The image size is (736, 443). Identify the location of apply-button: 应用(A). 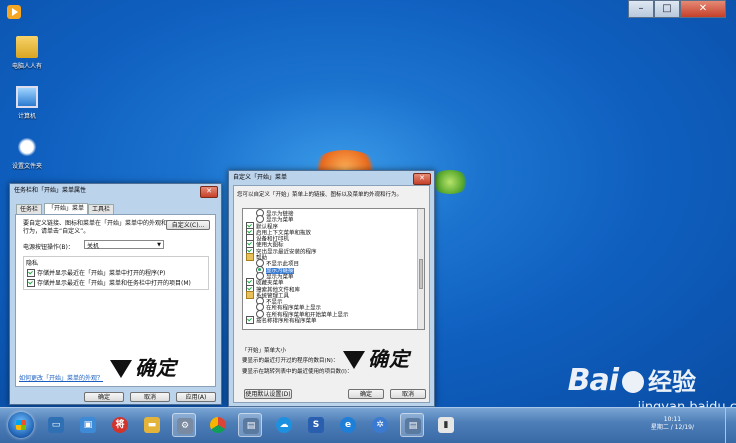
(196, 397).